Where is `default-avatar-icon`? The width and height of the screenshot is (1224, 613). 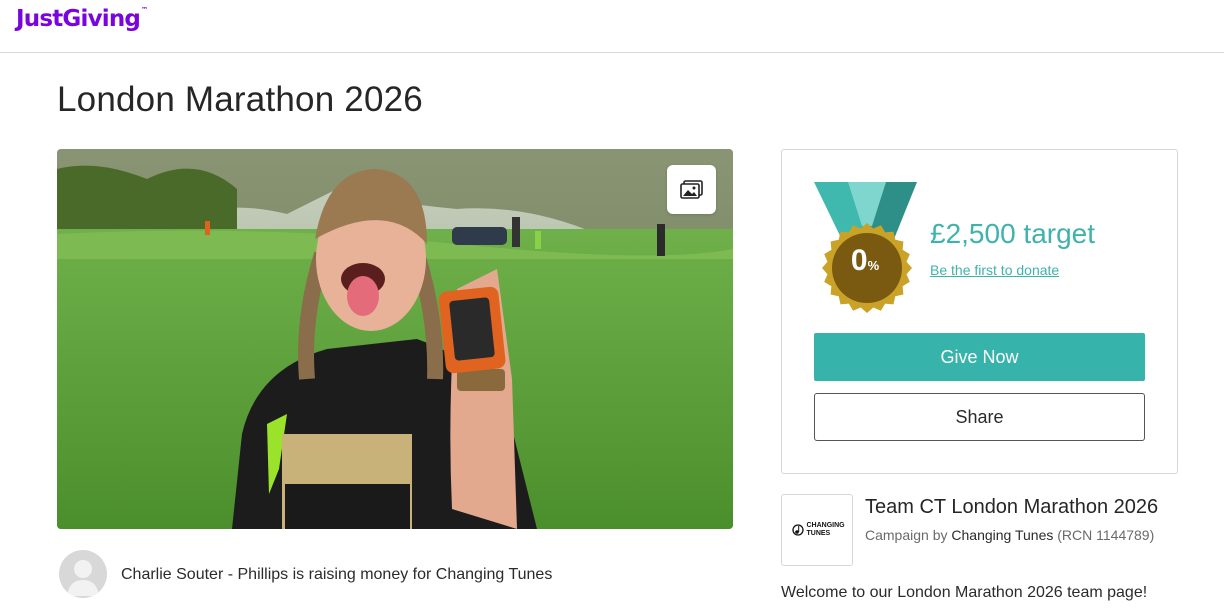 default-avatar-icon is located at coordinates (83, 578).